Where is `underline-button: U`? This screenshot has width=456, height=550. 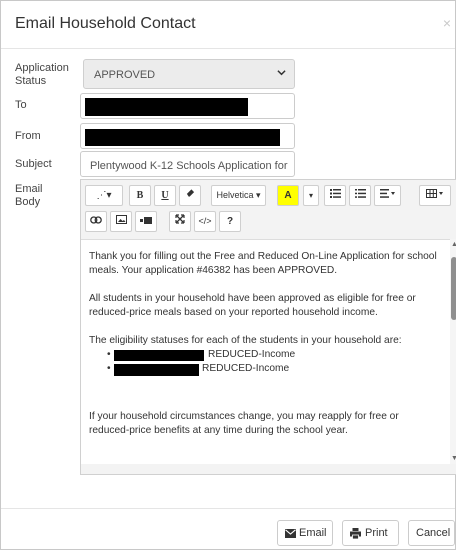
underline-button: U is located at coordinates (165, 195).